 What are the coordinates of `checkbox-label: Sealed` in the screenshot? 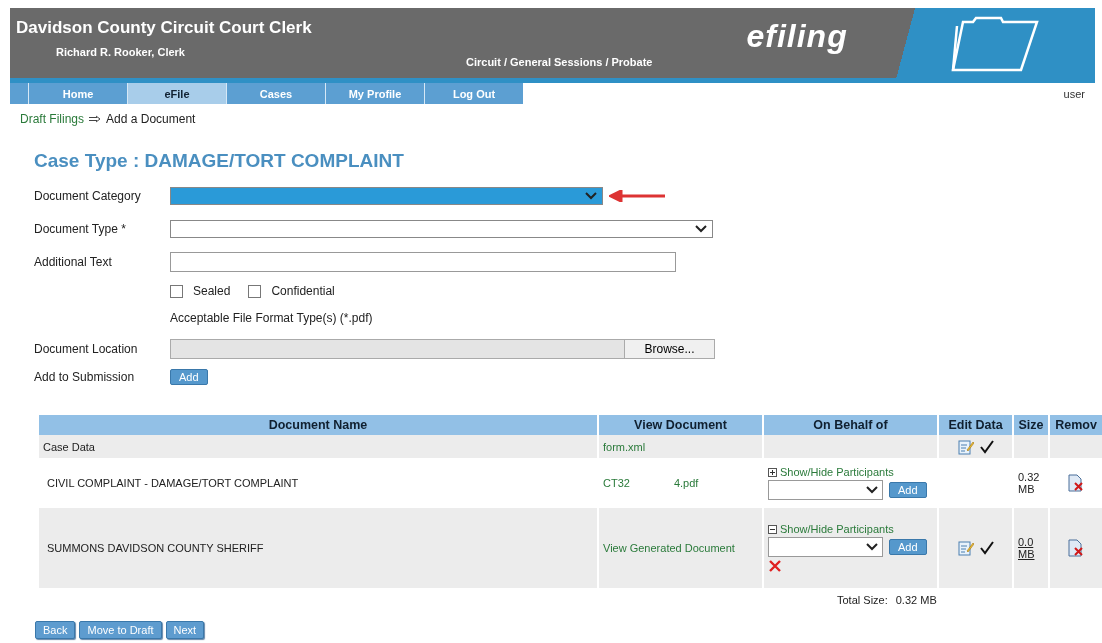 It's located at (212, 291).